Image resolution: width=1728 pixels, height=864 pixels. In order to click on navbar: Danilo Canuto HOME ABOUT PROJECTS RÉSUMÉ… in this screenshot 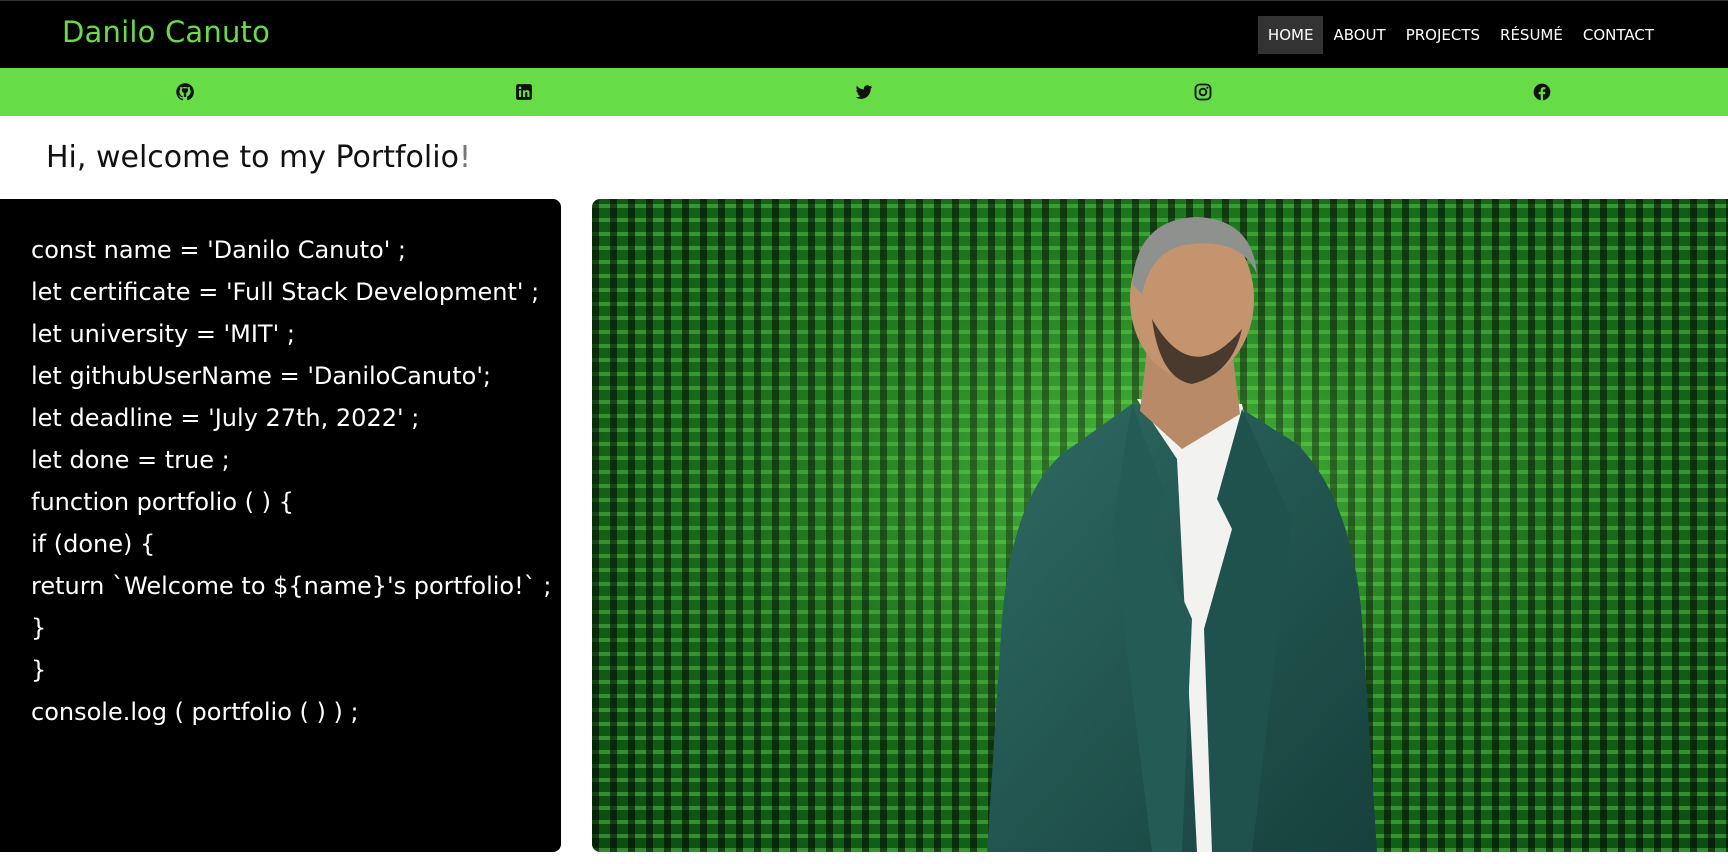, I will do `click(864, 34)`.